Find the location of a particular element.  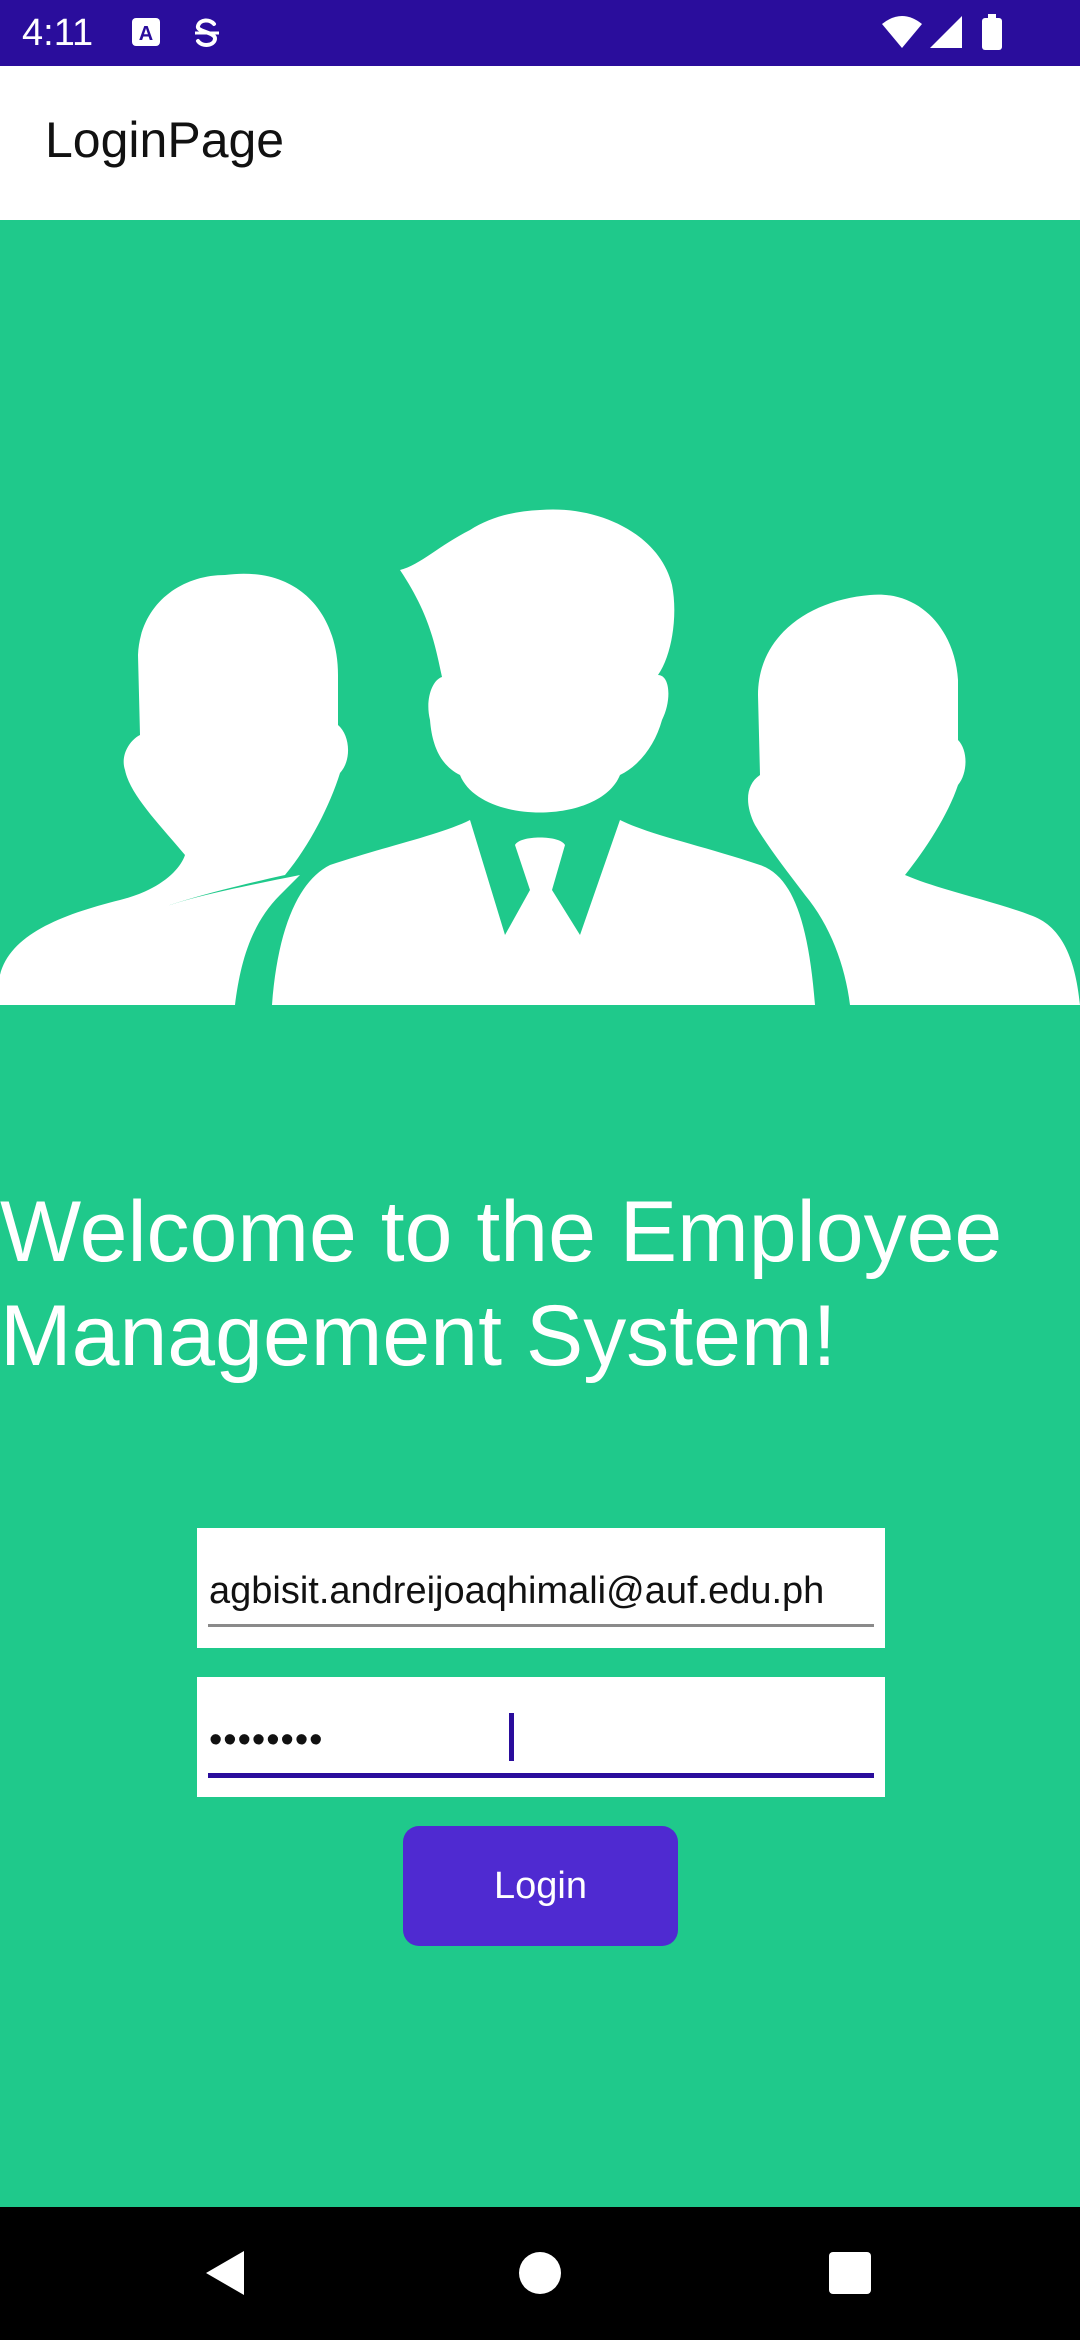

email-field-container is located at coordinates (541, 1588).